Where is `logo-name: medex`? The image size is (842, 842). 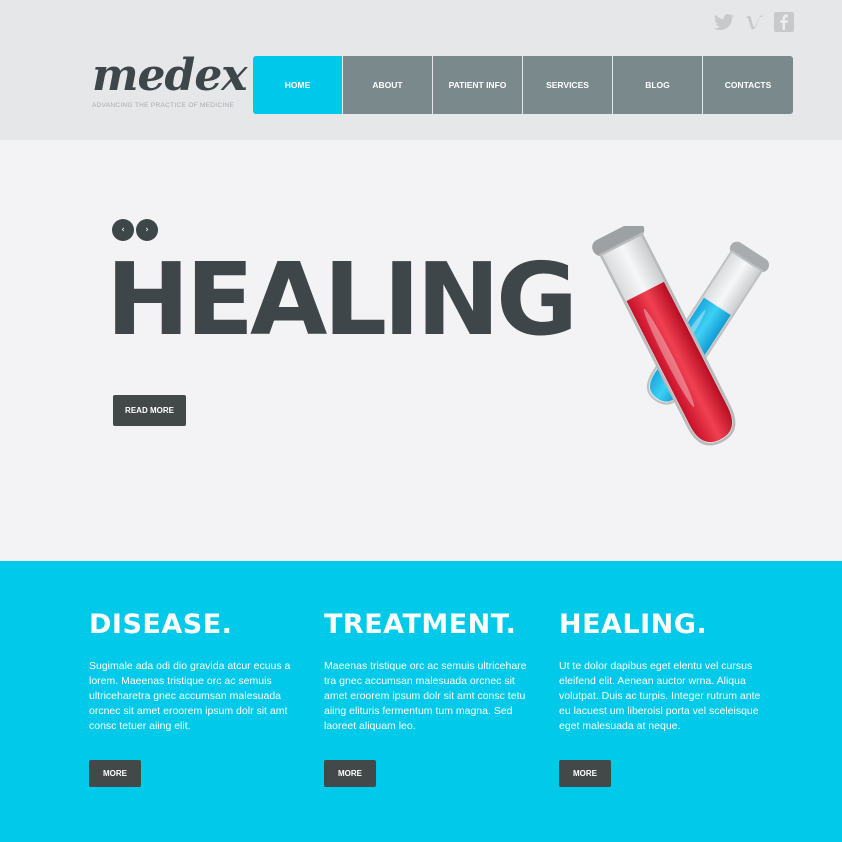 logo-name: medex is located at coordinates (170, 75).